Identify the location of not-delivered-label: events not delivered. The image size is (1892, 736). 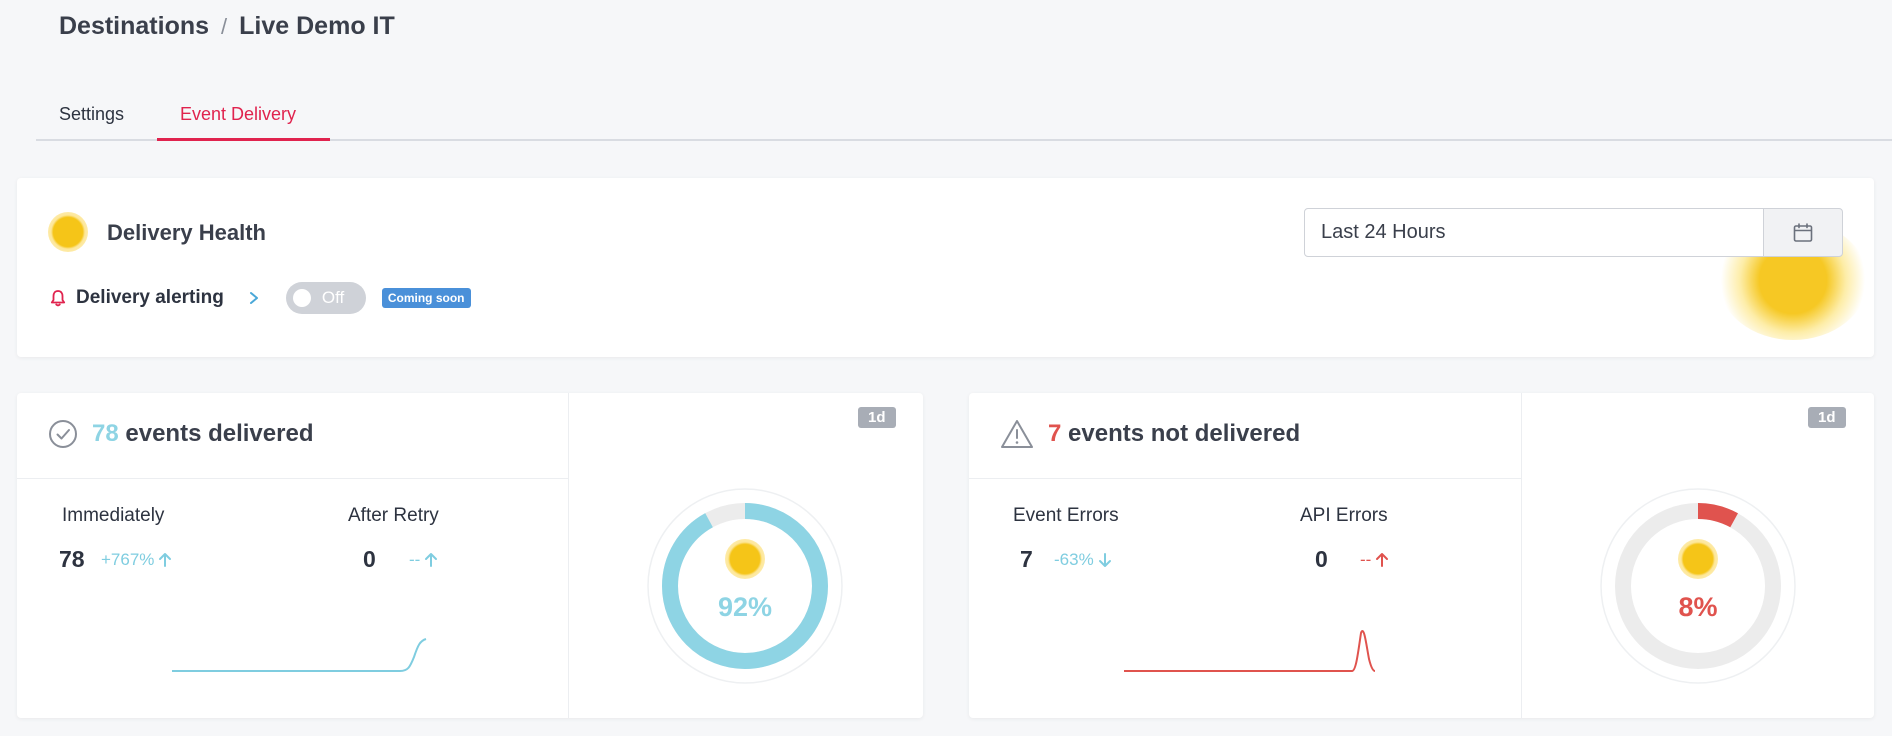
(1184, 433).